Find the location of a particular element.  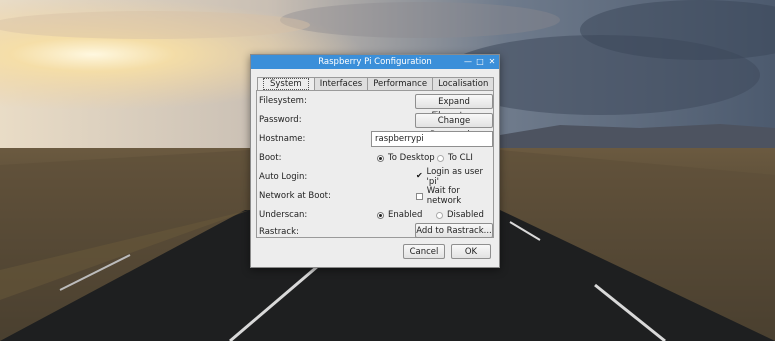

boot-to-cli-radio: To CLI is located at coordinates (455, 158).